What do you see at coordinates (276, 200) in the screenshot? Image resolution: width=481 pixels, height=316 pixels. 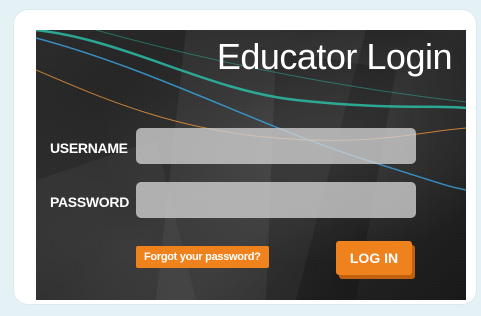 I see `password-input` at bounding box center [276, 200].